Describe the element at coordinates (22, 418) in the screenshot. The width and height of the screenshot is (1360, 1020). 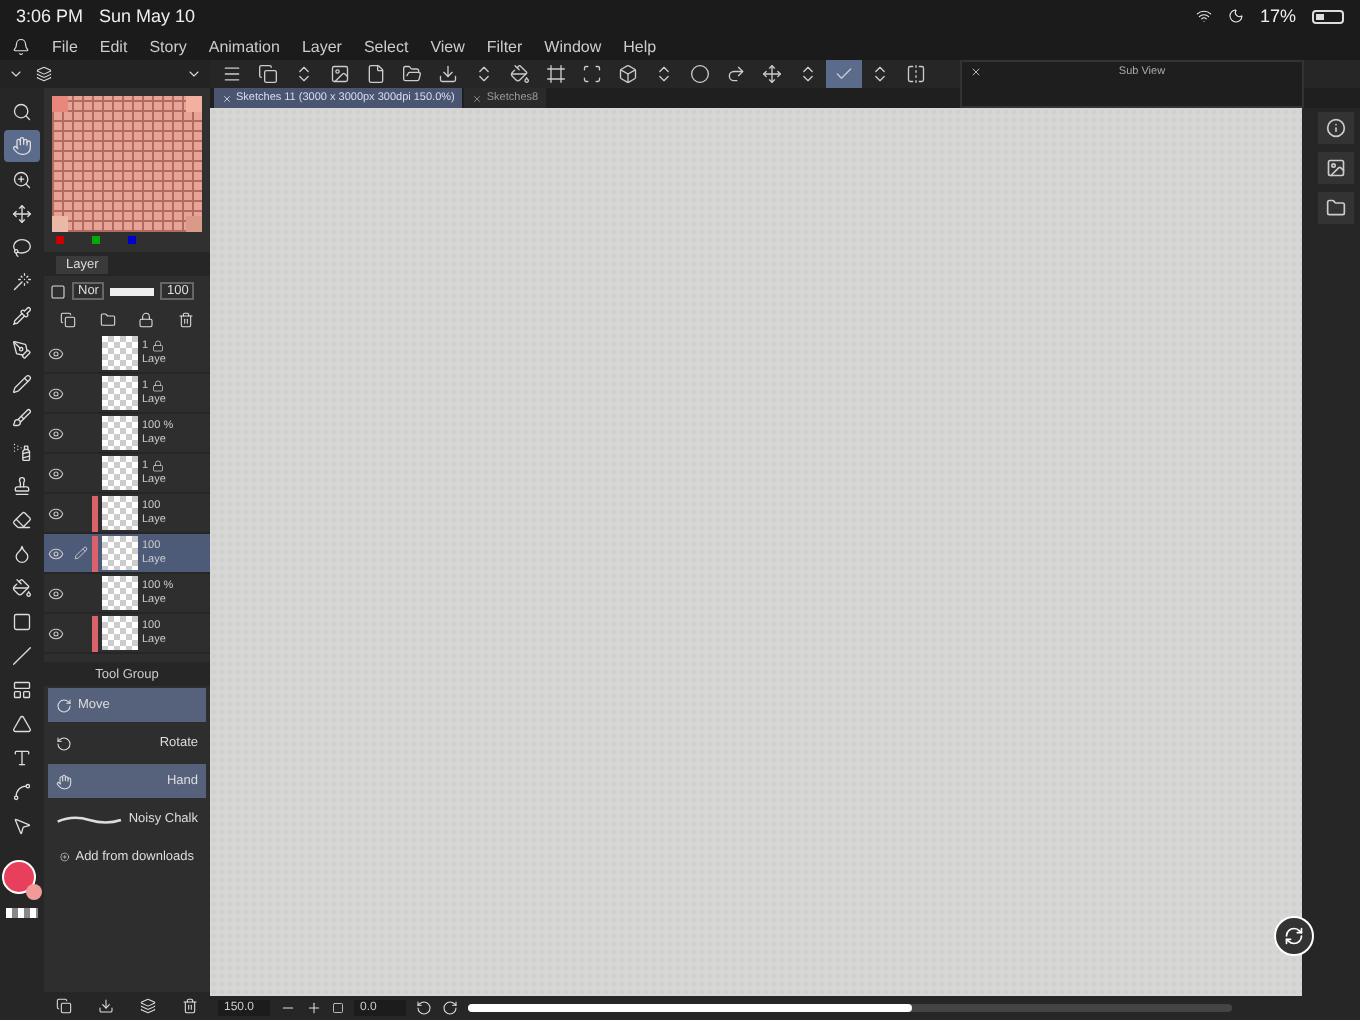
I see `brush-icon` at that location.